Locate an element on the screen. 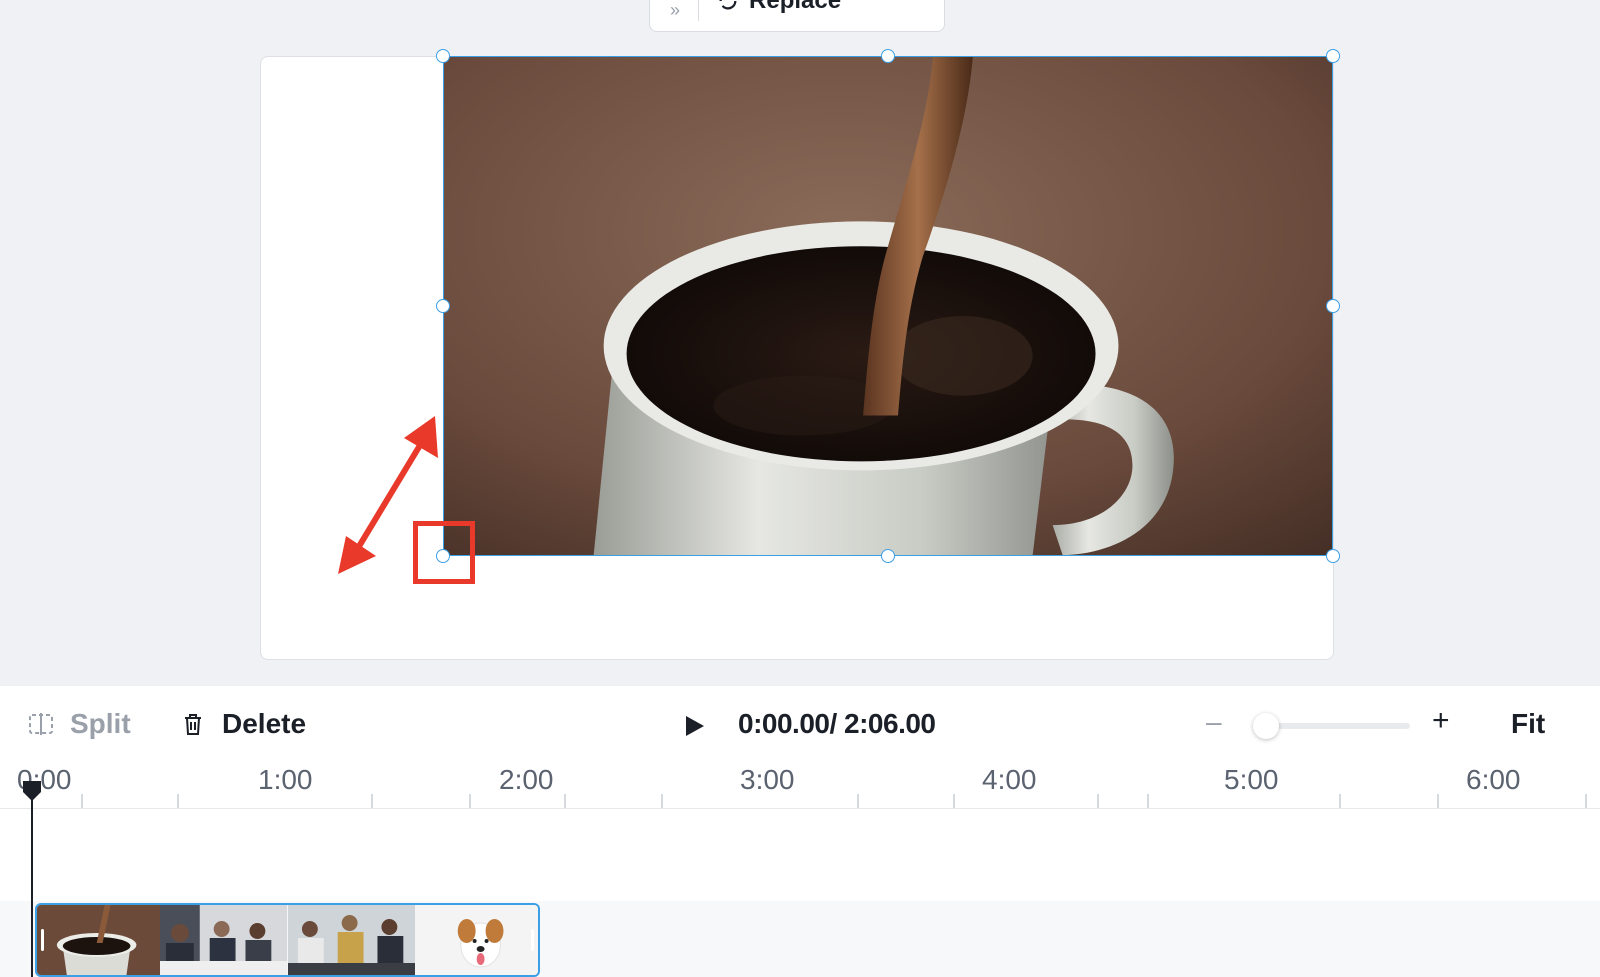 Image resolution: width=1600 pixels, height=977 pixels. playhead-marker-icon is located at coordinates (32, 791).